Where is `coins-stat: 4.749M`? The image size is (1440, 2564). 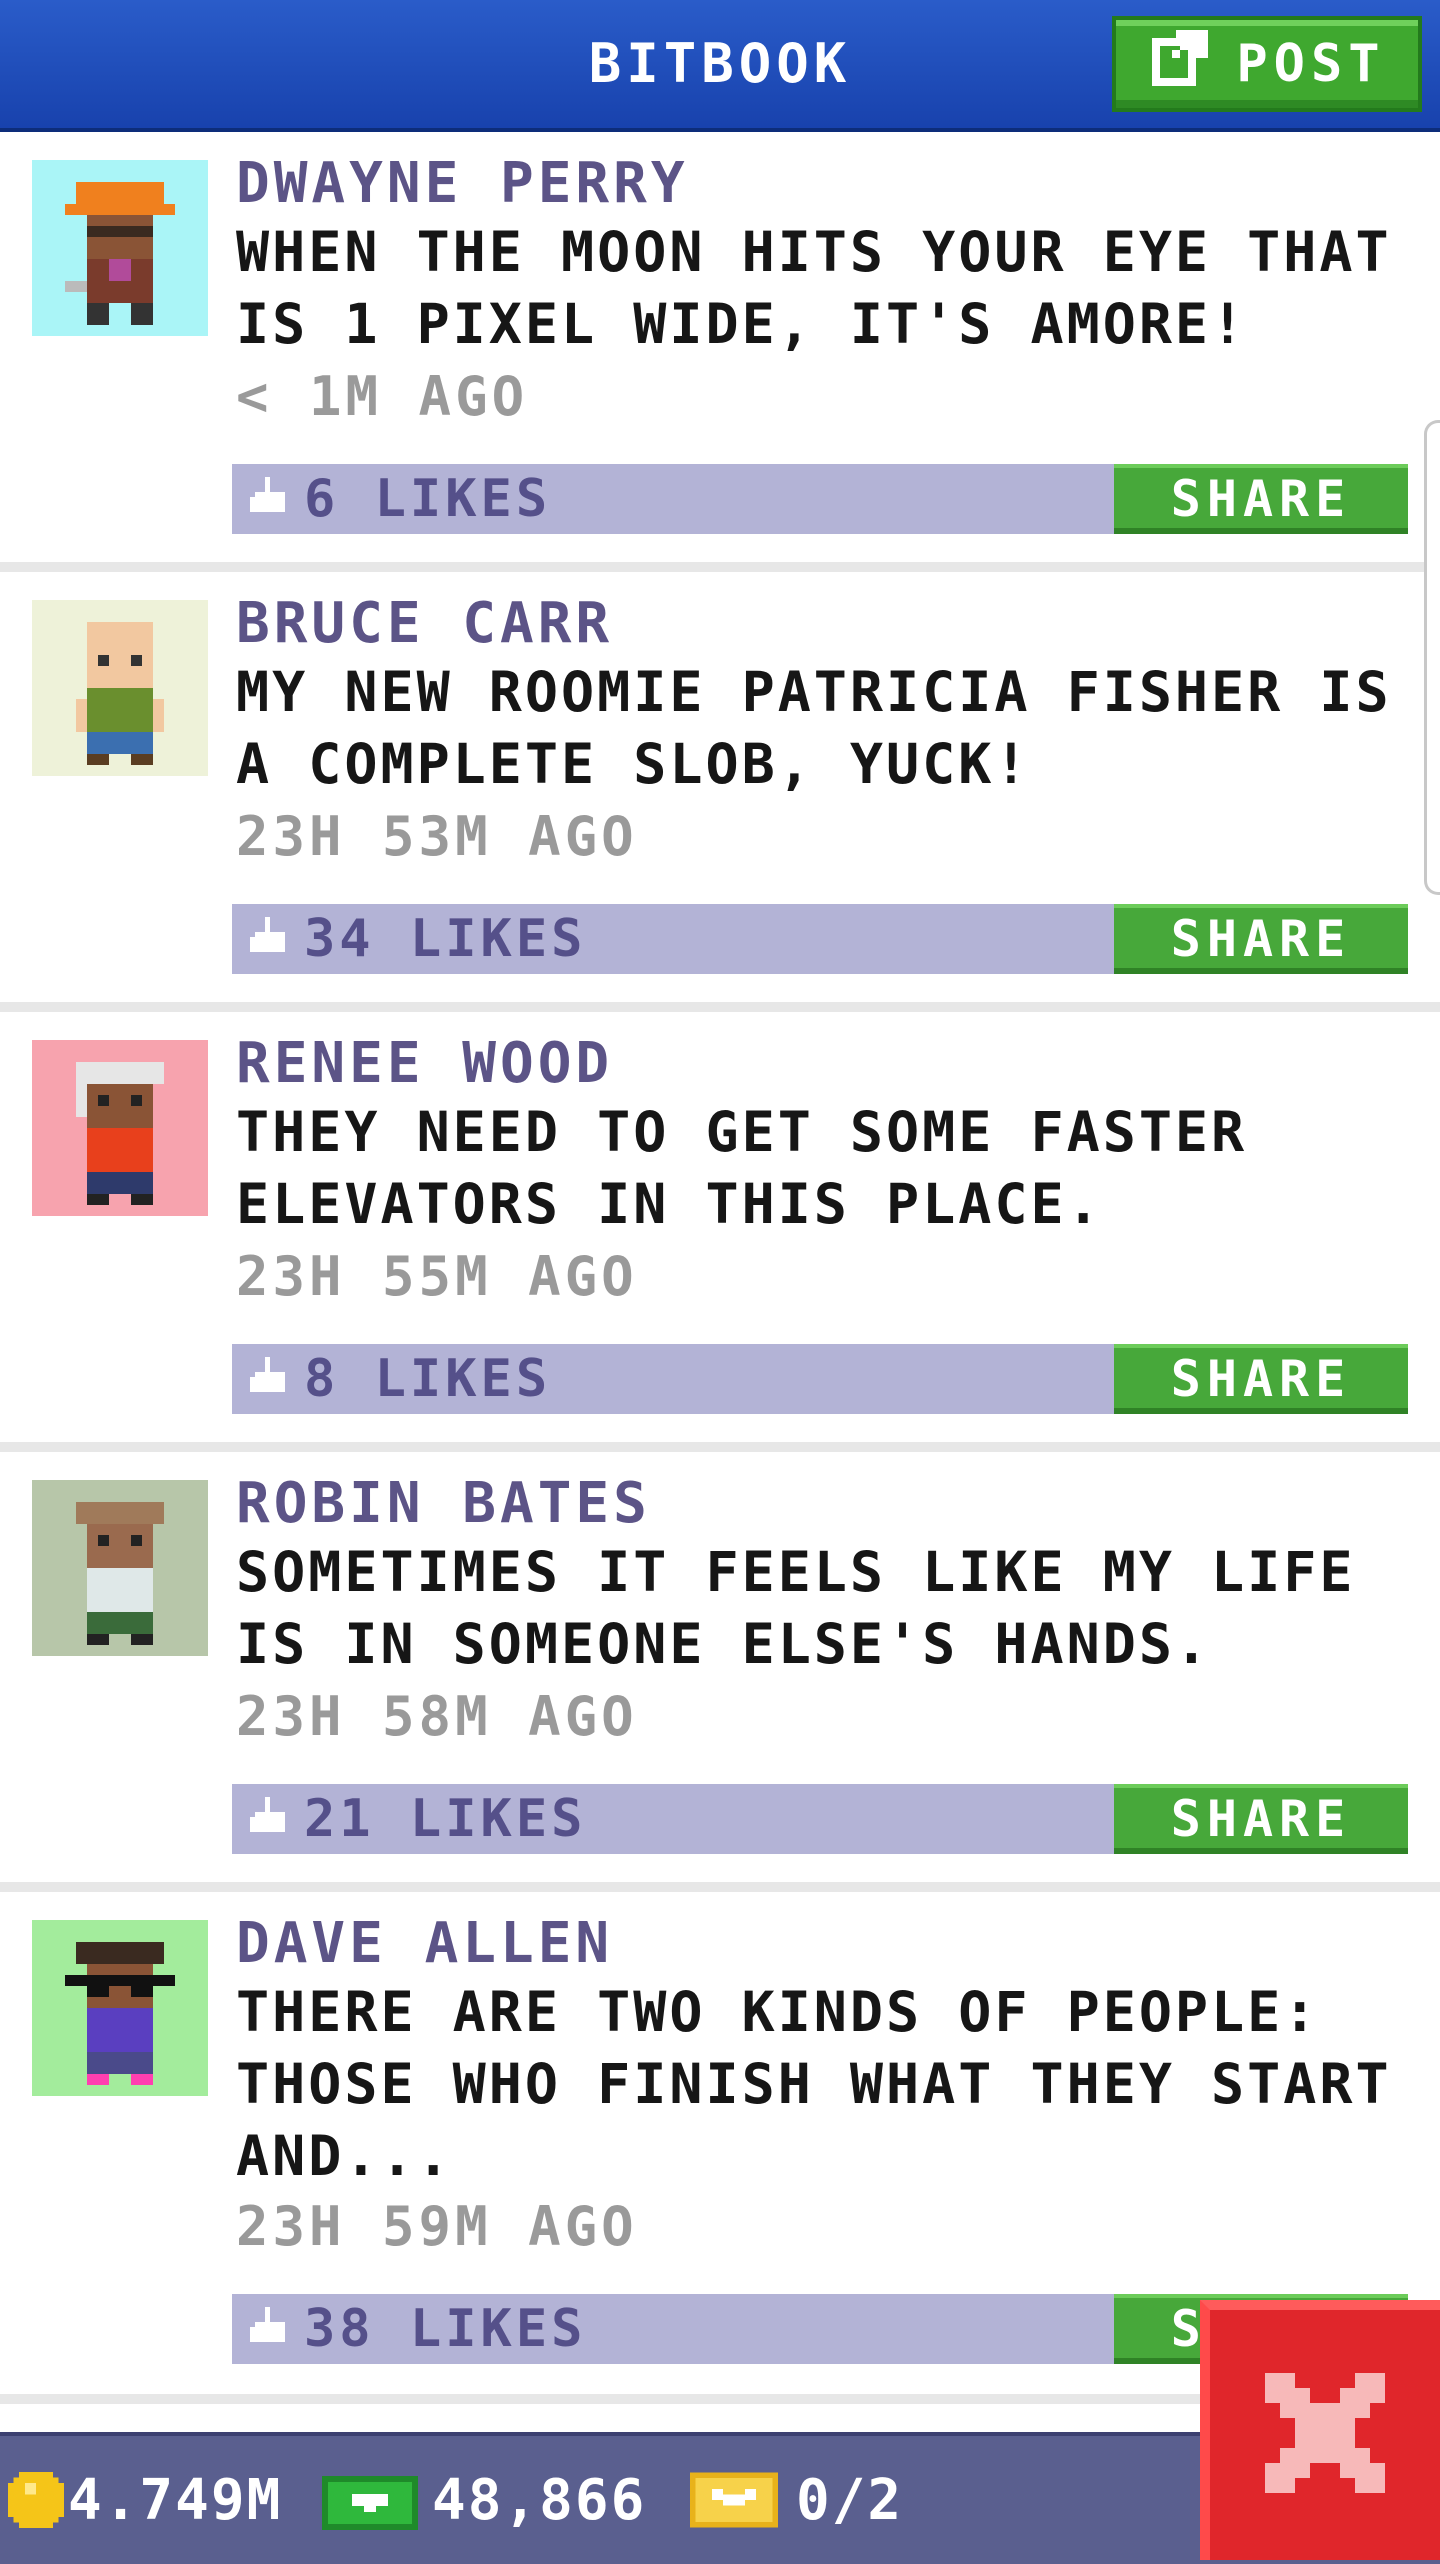 coins-stat: 4.749M is located at coordinates (145, 2500).